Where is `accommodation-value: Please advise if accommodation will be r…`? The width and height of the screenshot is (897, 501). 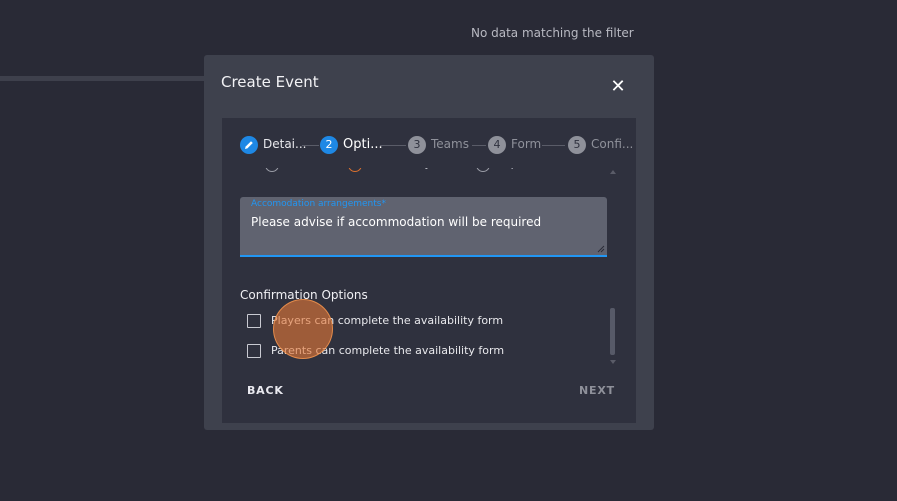 accommodation-value: Please advise if accommodation will be r… is located at coordinates (396, 222).